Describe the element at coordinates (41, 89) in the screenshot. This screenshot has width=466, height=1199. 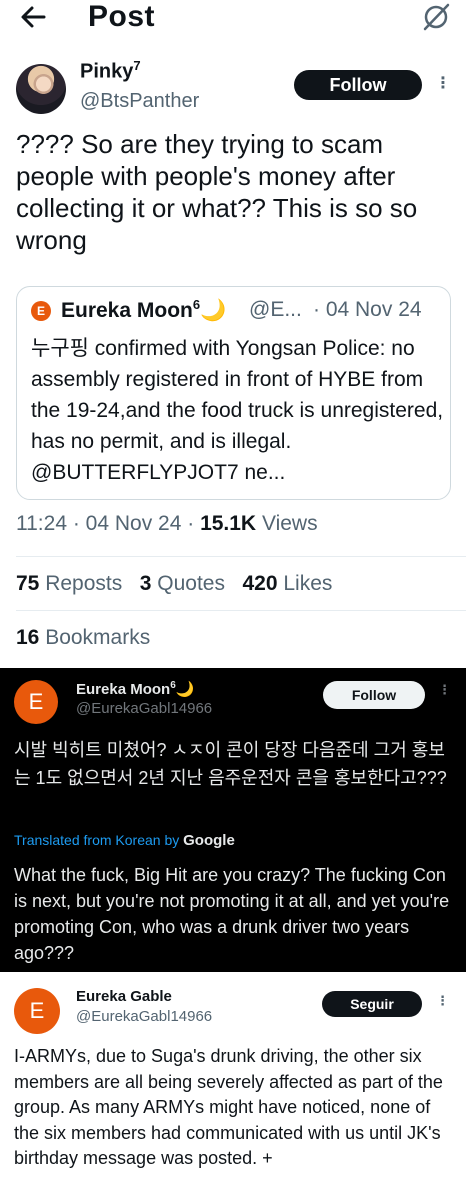
I see `avatar` at that location.